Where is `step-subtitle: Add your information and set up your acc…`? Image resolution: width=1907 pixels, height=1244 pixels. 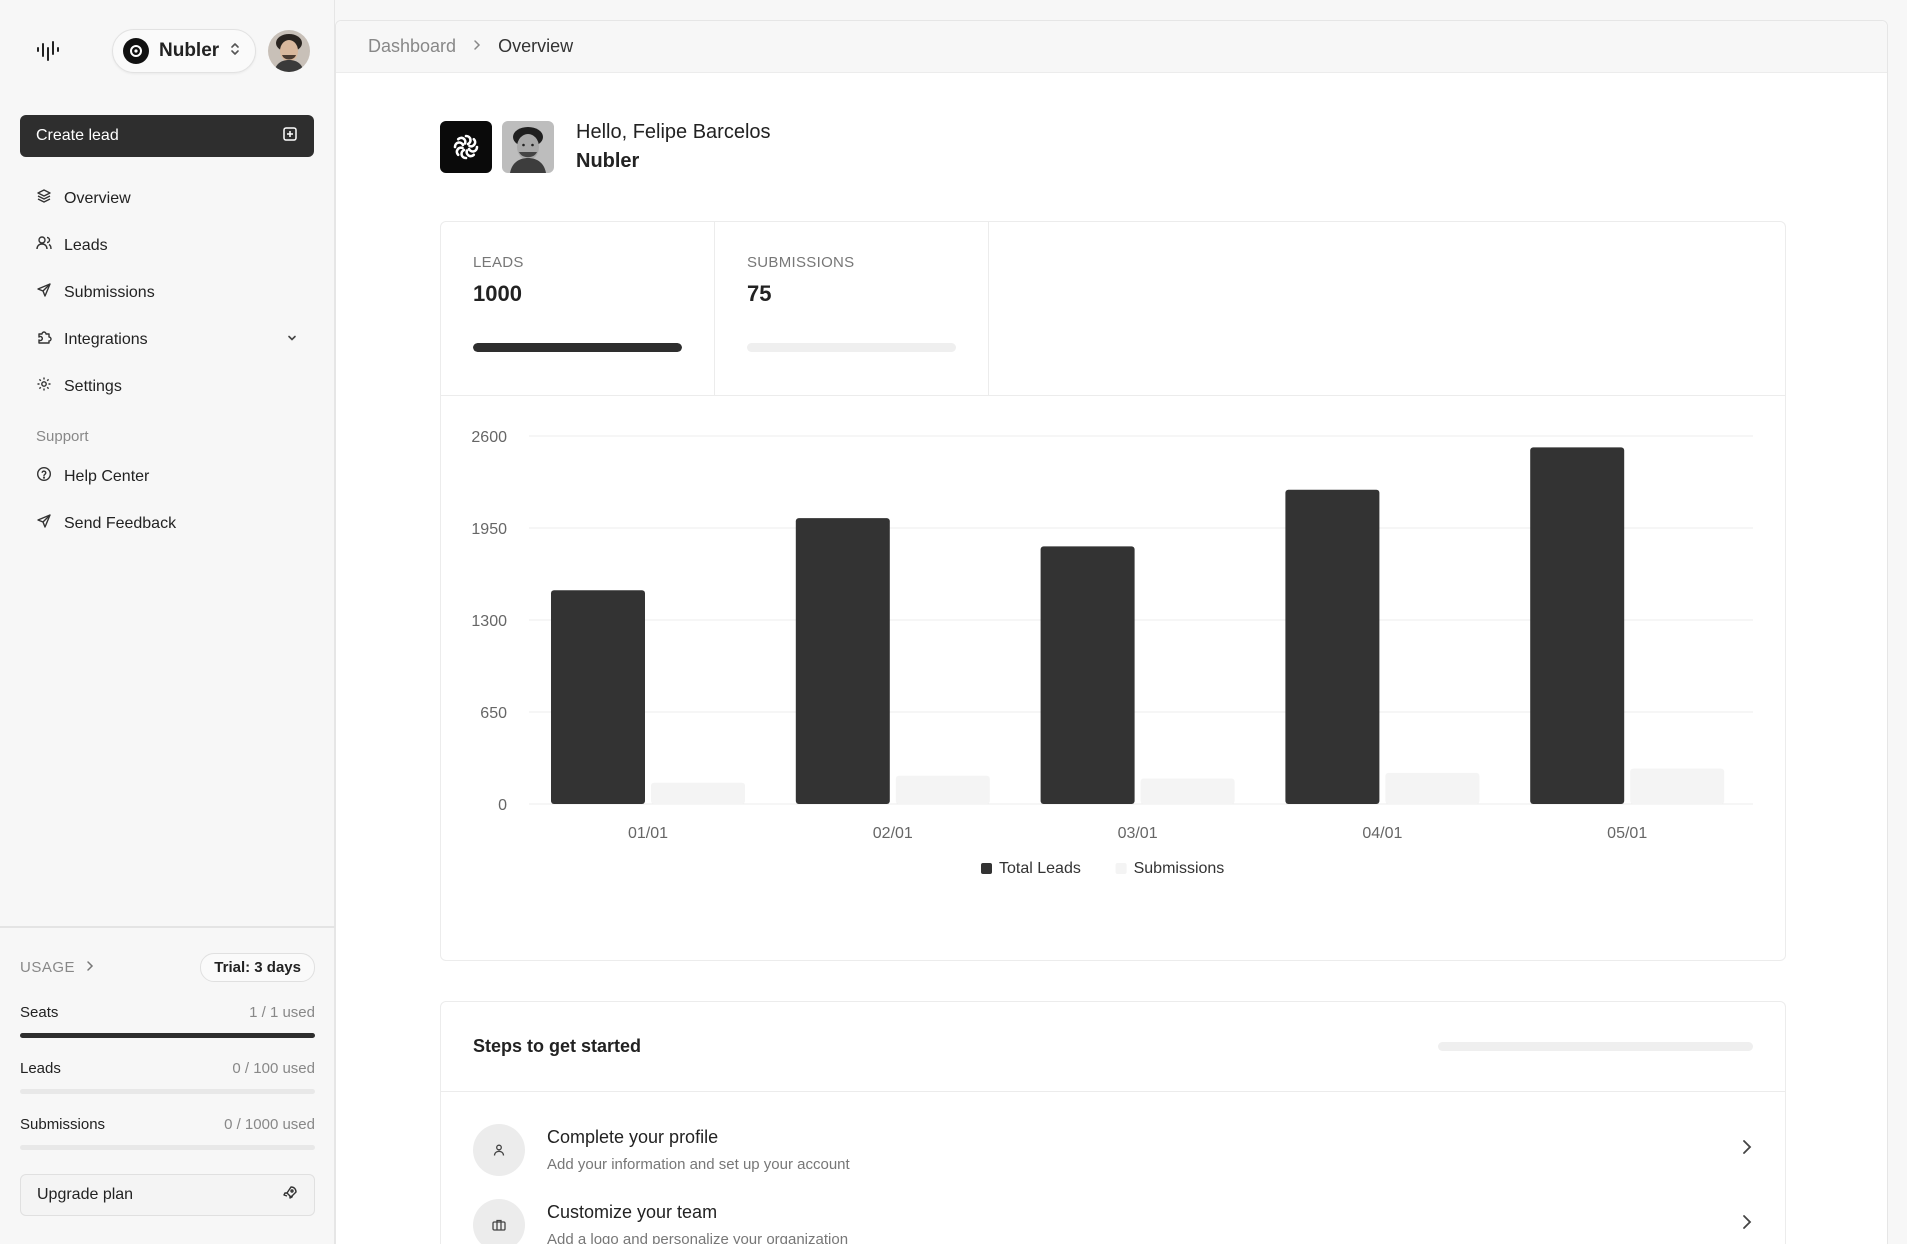
step-subtitle: Add your information and set up your acc… is located at coordinates (698, 1164).